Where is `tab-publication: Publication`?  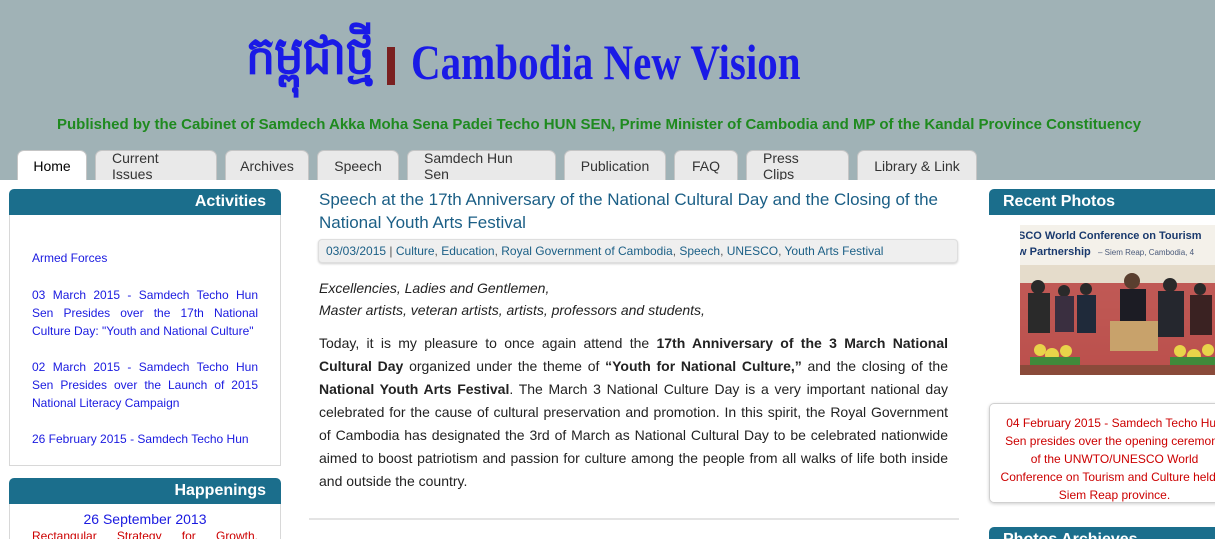
tab-publication: Publication is located at coordinates (615, 165).